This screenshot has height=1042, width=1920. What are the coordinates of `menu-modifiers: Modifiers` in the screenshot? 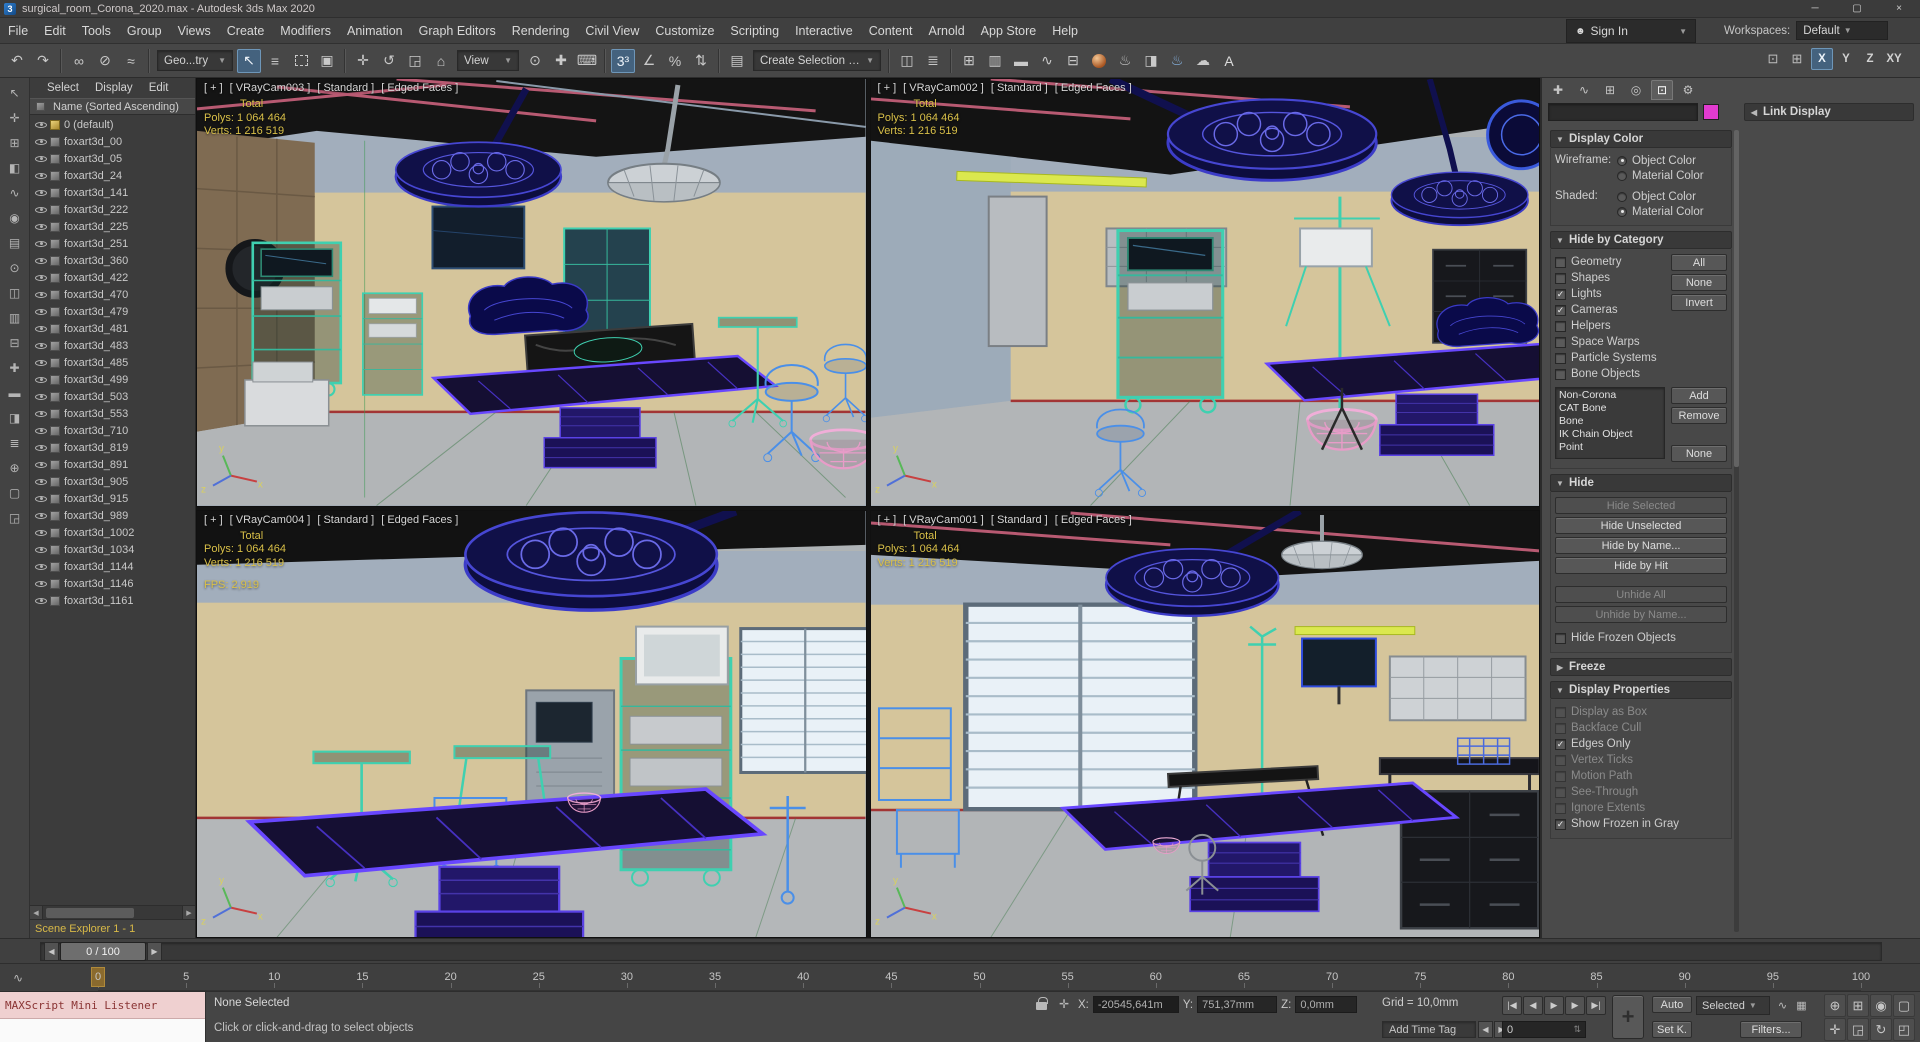 It's located at (305, 30).